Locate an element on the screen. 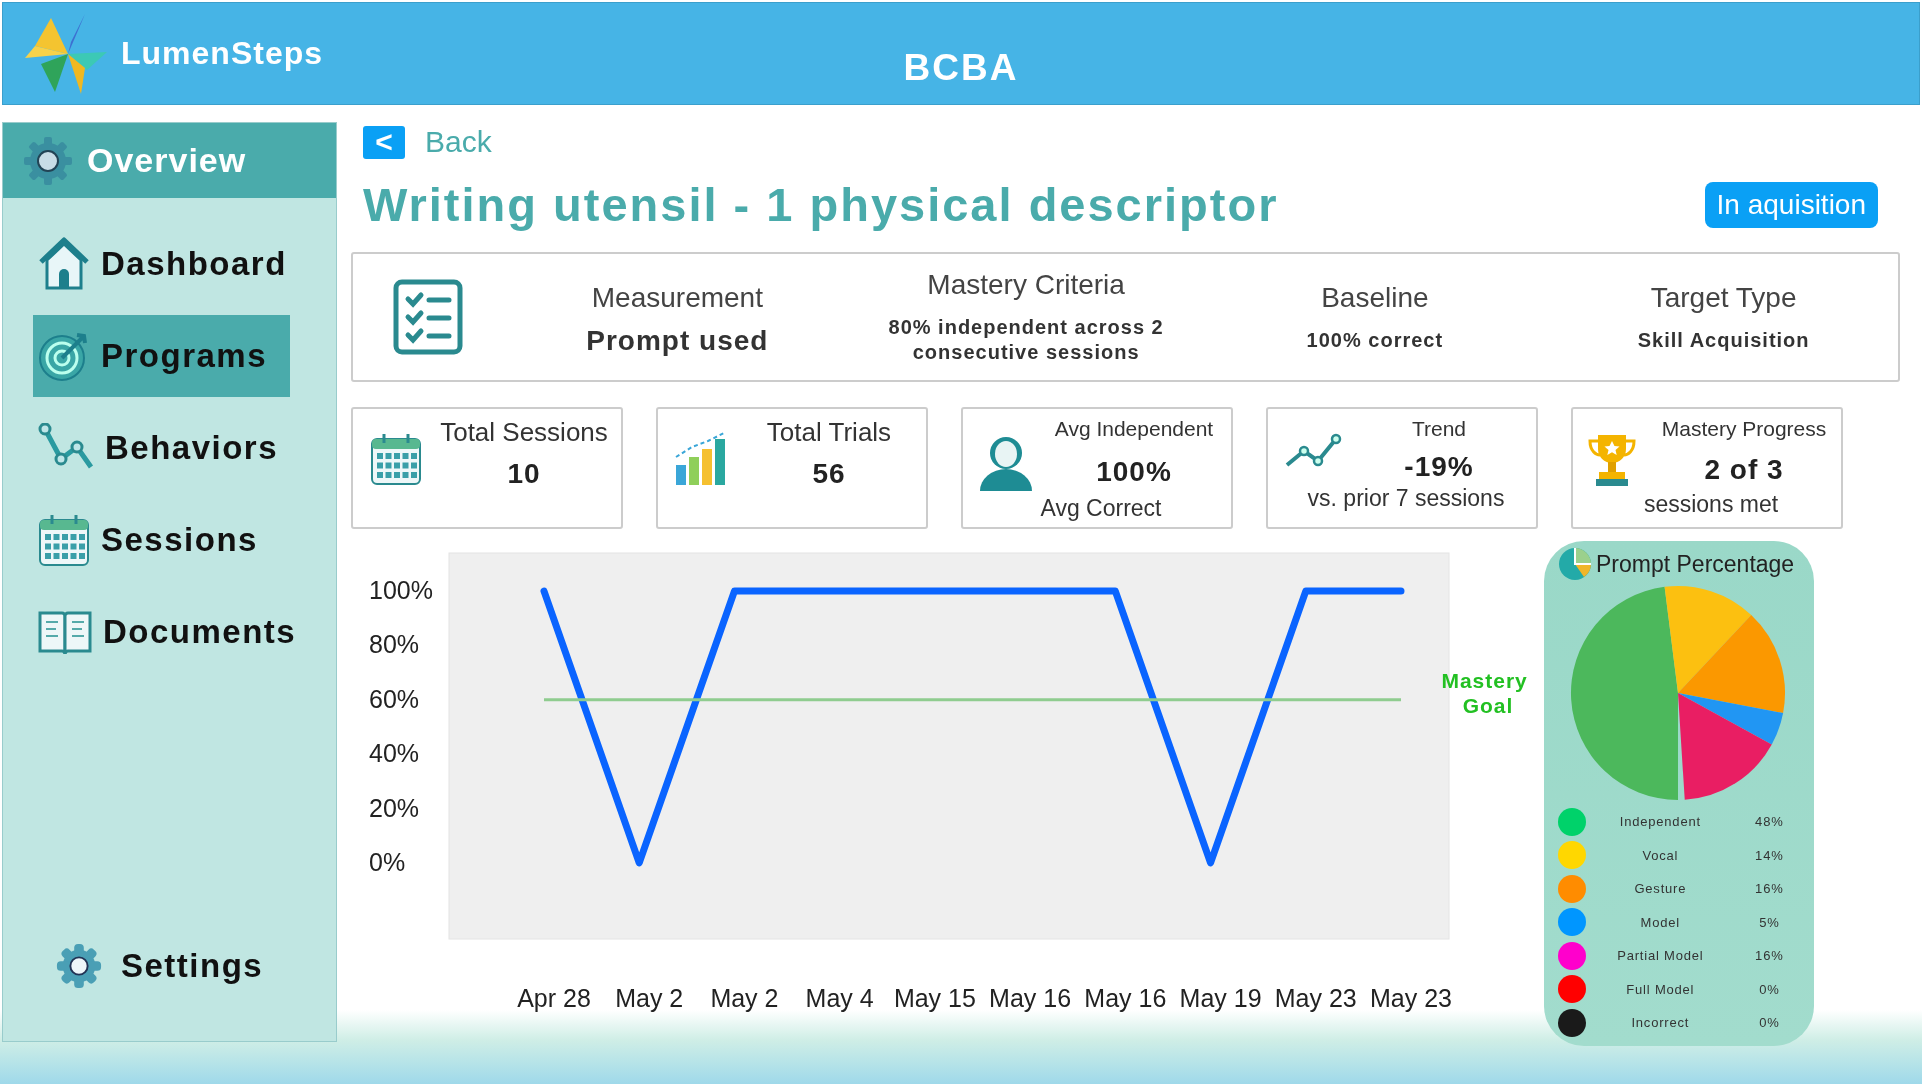 This screenshot has height=1084, width=1922. stat-value: 10 is located at coordinates (524, 474).